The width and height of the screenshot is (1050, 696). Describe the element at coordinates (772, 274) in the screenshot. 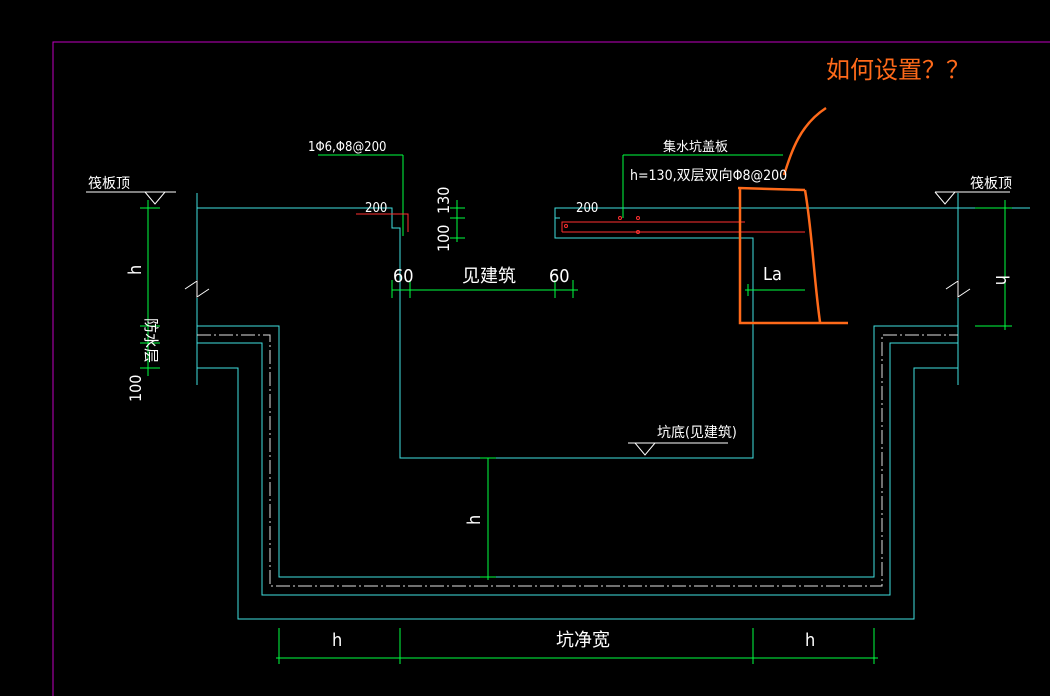

I see `dim-la: La` at that location.